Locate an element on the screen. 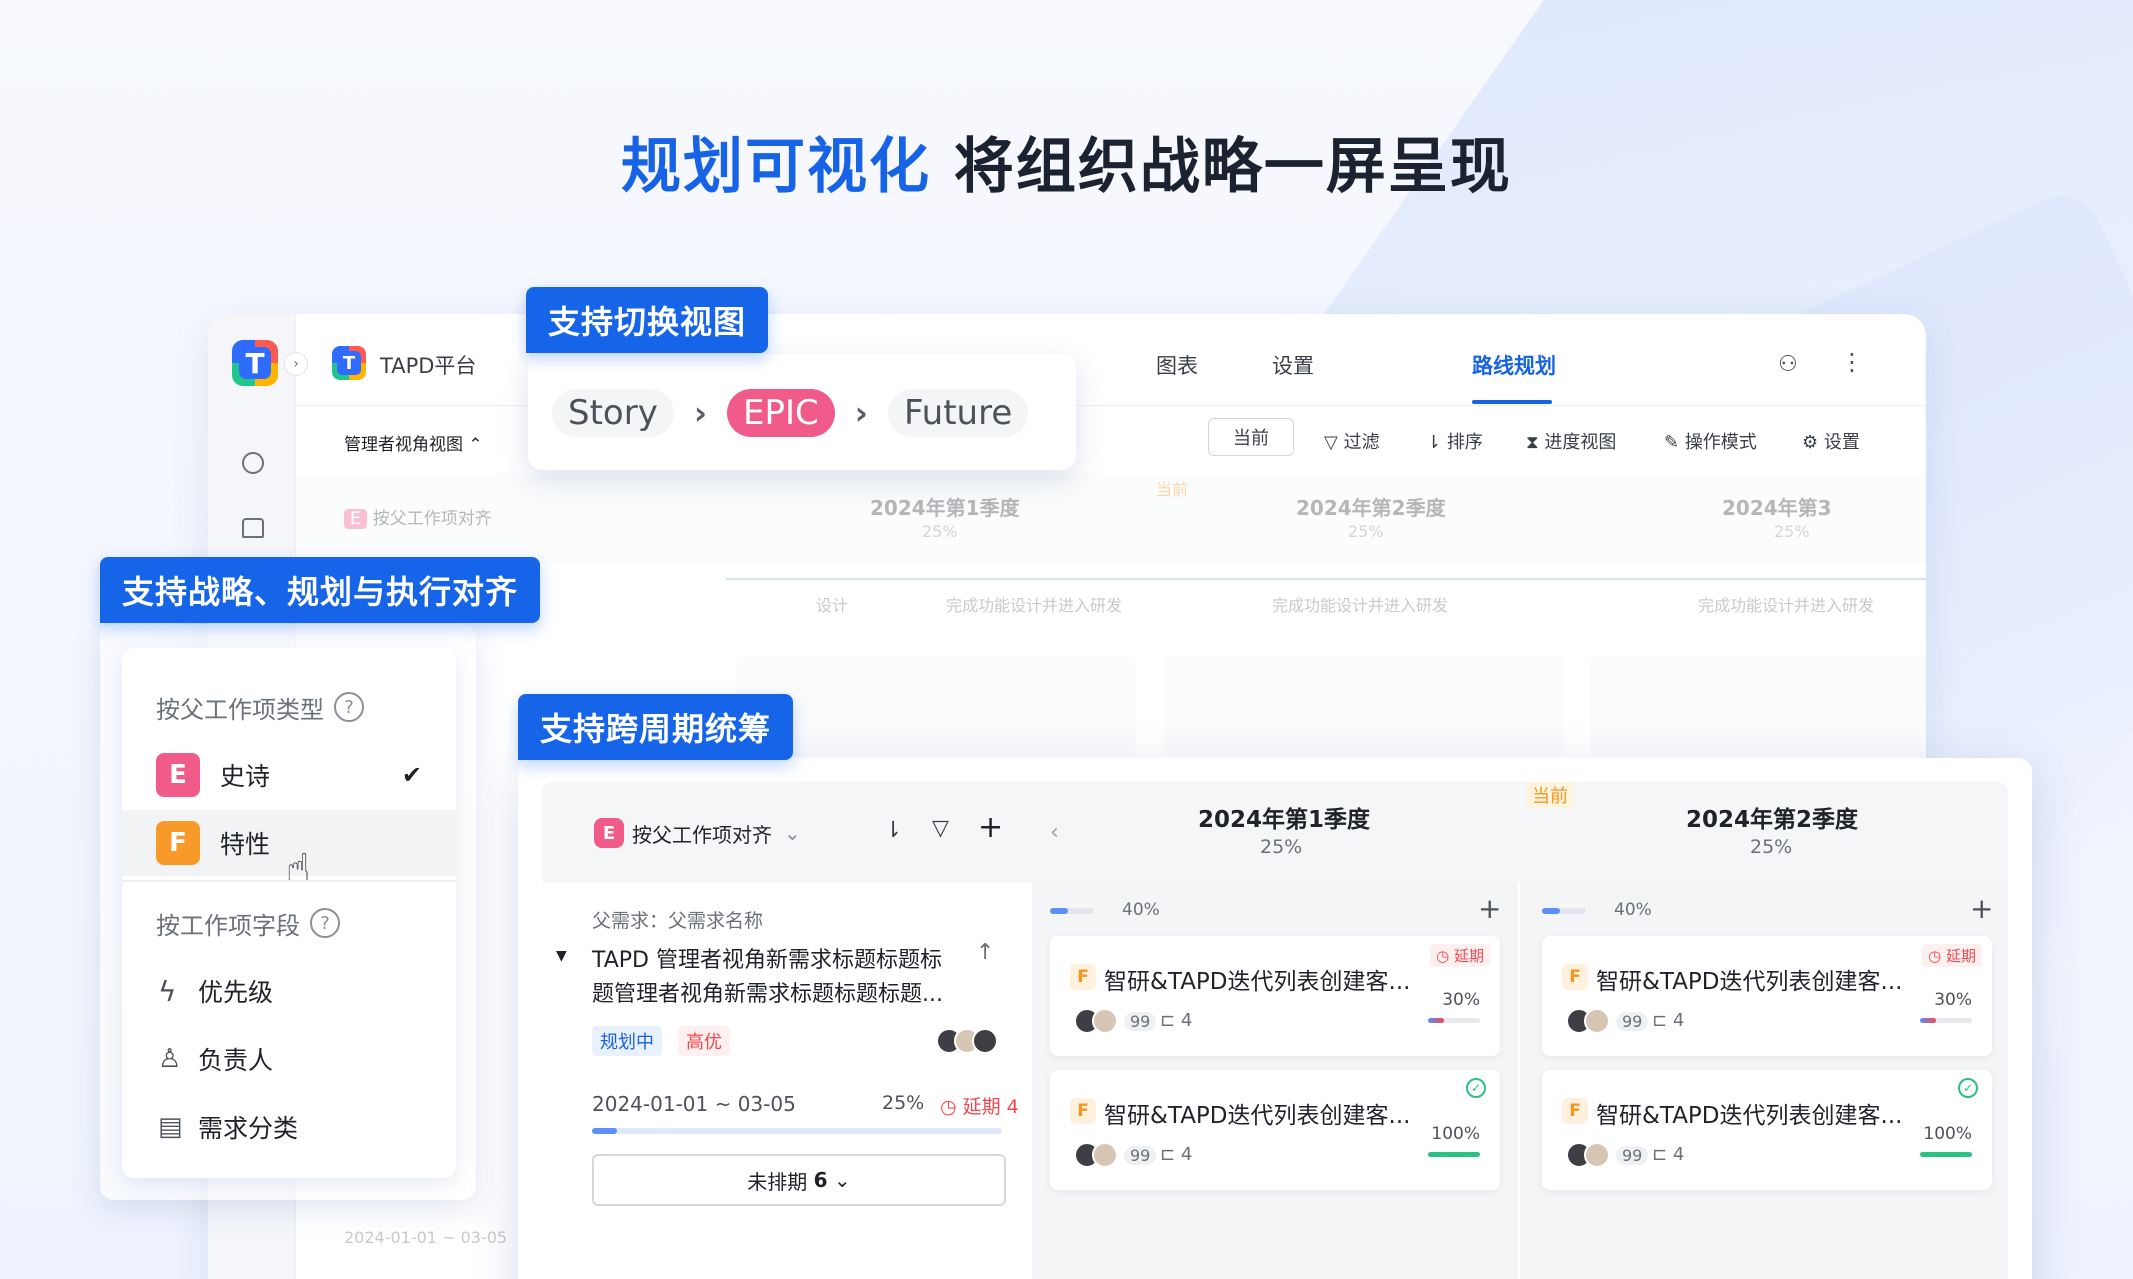 The image size is (2133, 1279). project-logo-icon: T is located at coordinates (349, 363).